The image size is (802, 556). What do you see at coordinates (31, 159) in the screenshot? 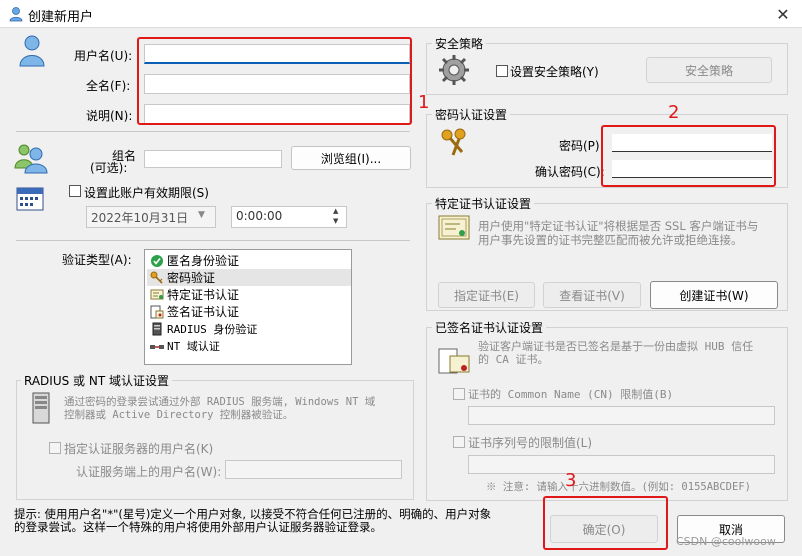
I see `group-icon` at bounding box center [31, 159].